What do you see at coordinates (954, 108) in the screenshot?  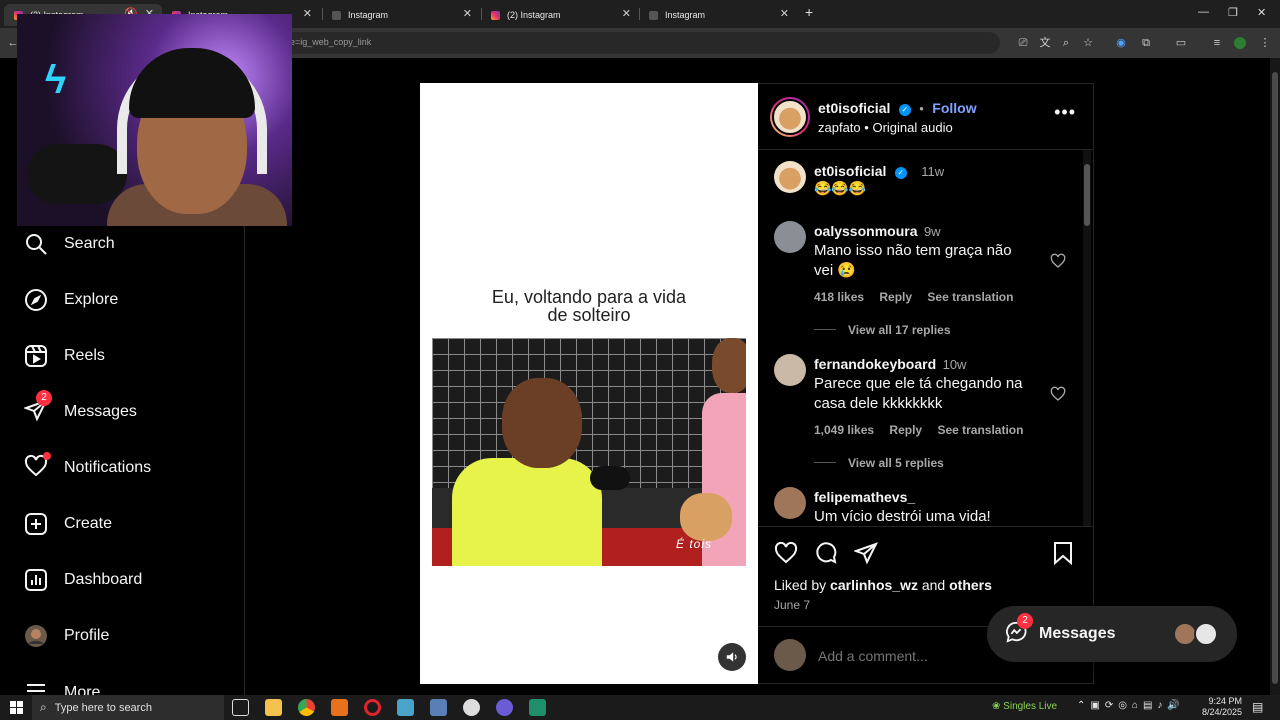 I see `follow-button: Follow` at bounding box center [954, 108].